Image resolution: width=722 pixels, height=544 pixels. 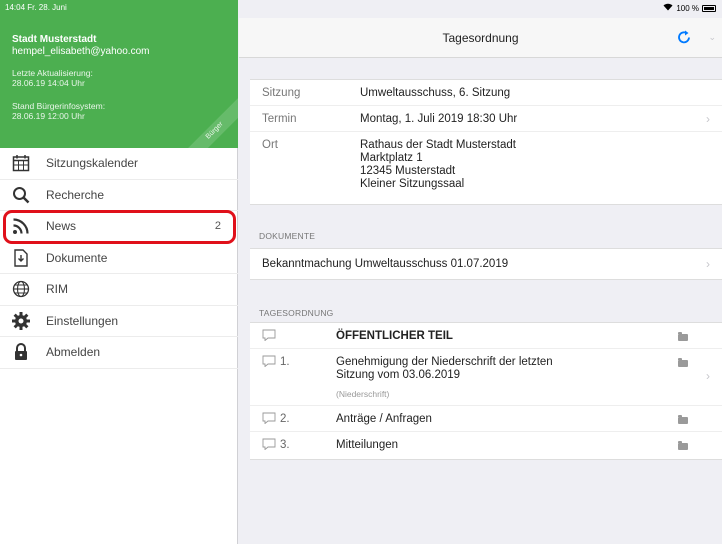 I want to click on page-title: Tagesordnung, so click(x=480, y=38).